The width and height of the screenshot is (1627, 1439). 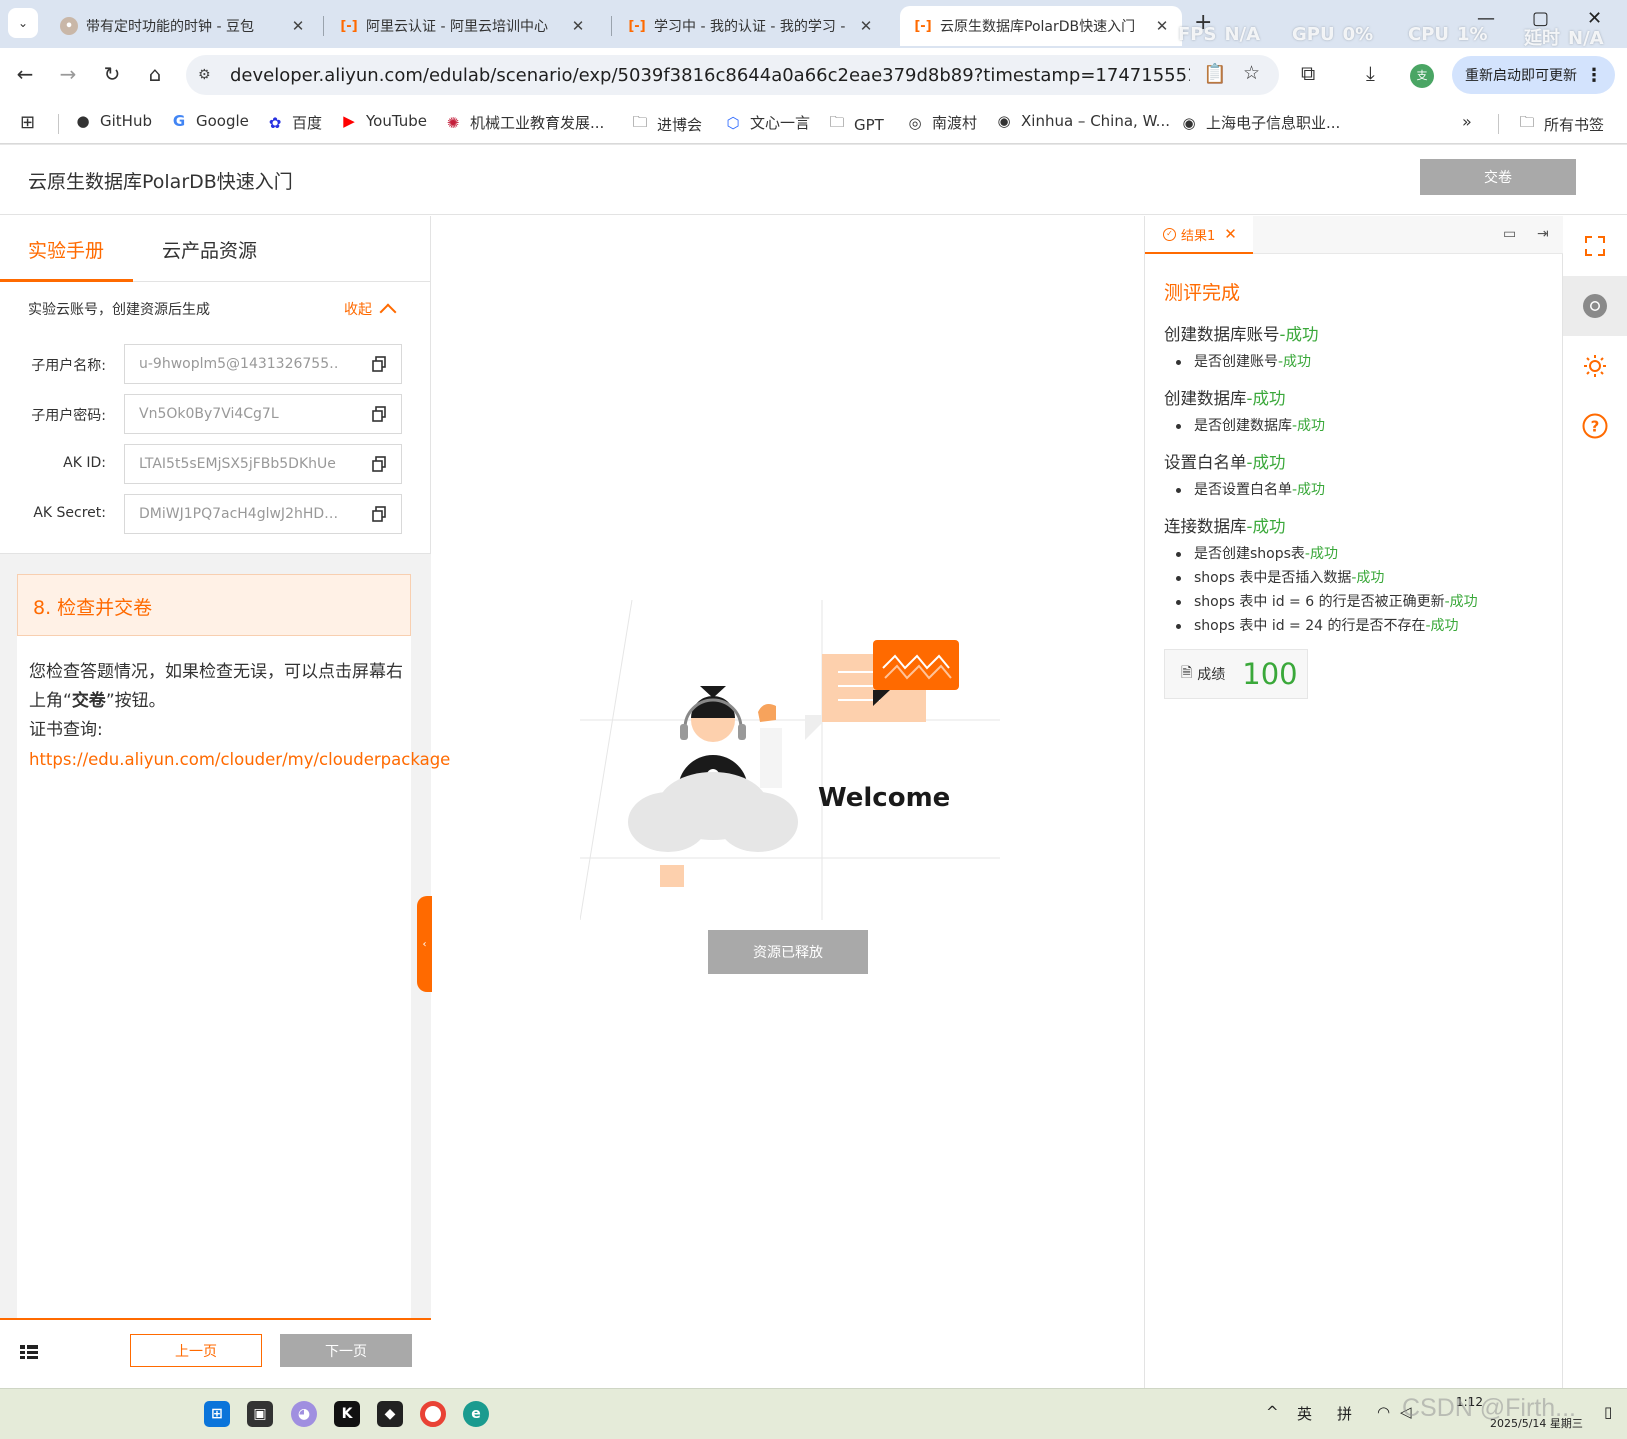 I want to click on collapse-toggle: 收起, so click(x=370, y=310).